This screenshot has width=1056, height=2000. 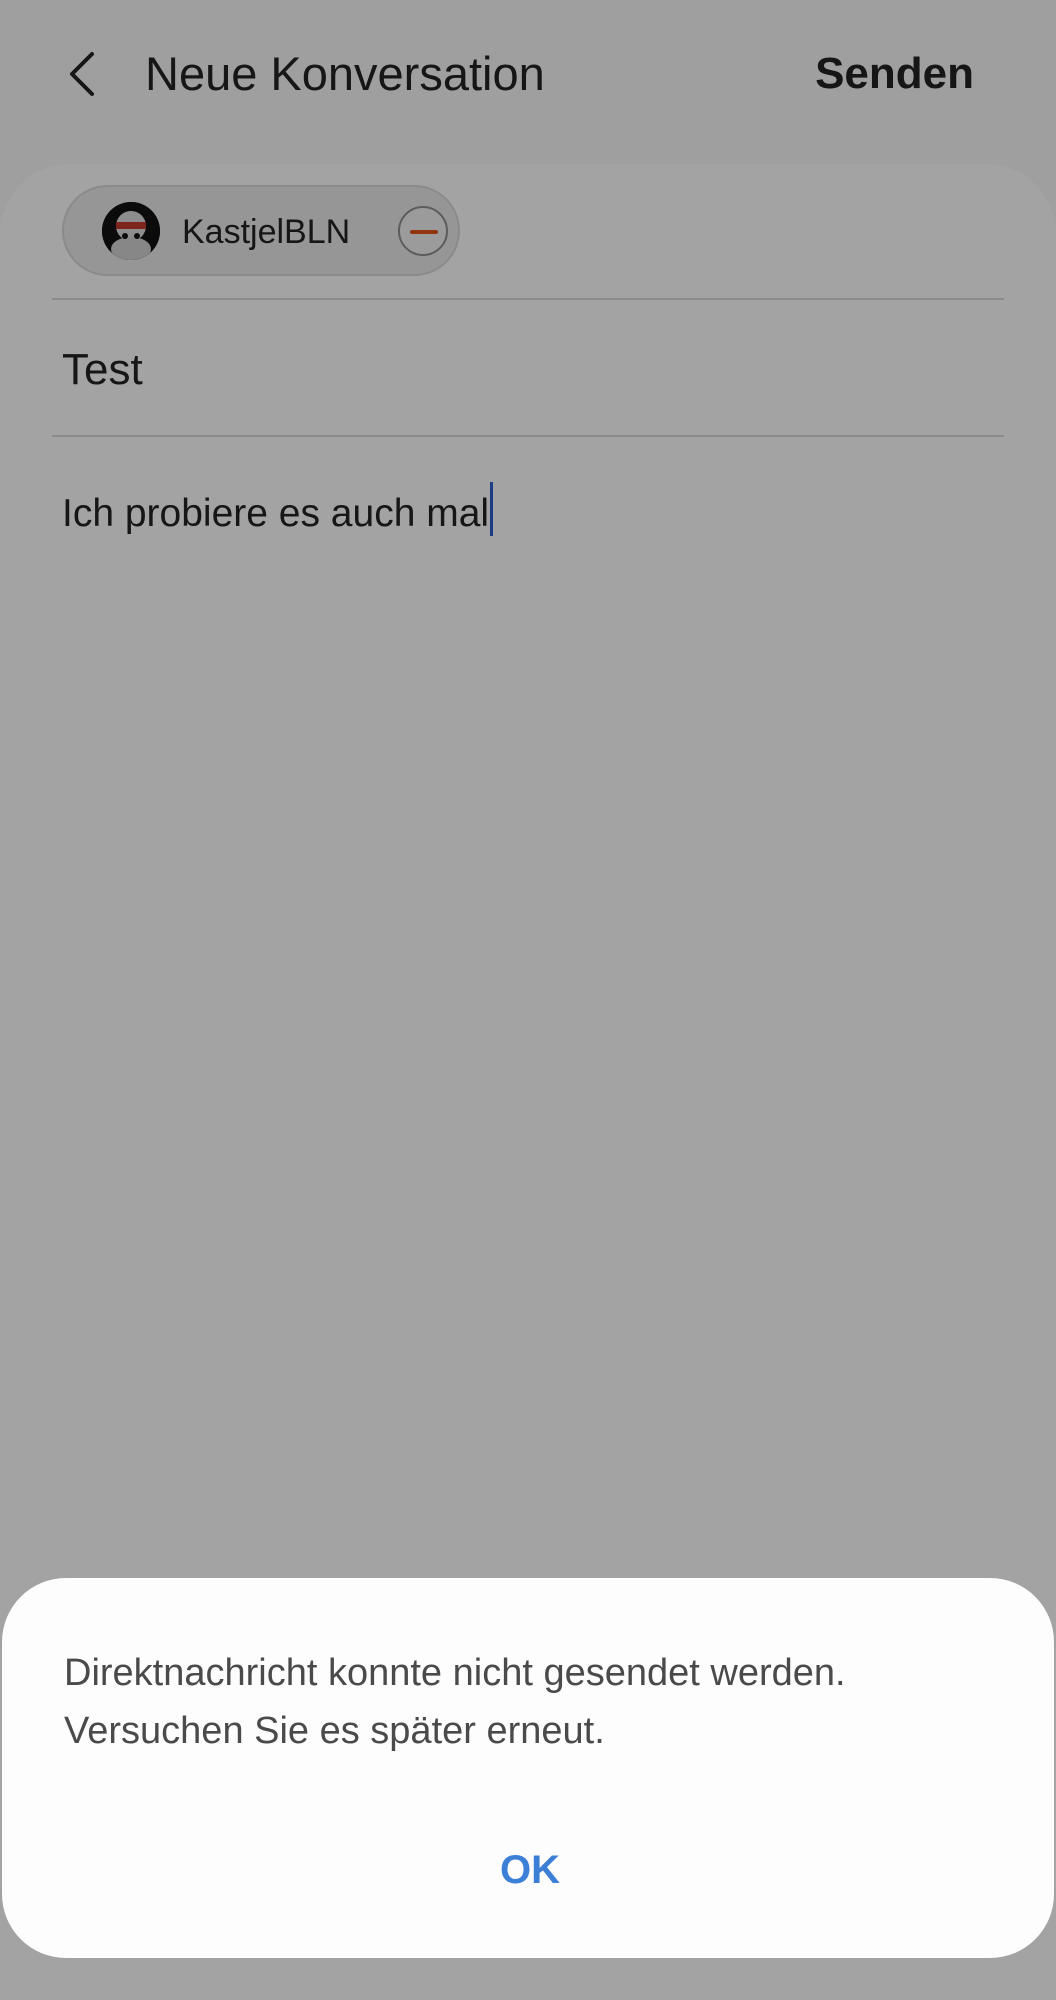 I want to click on ok-button: OK, so click(x=530, y=1870).